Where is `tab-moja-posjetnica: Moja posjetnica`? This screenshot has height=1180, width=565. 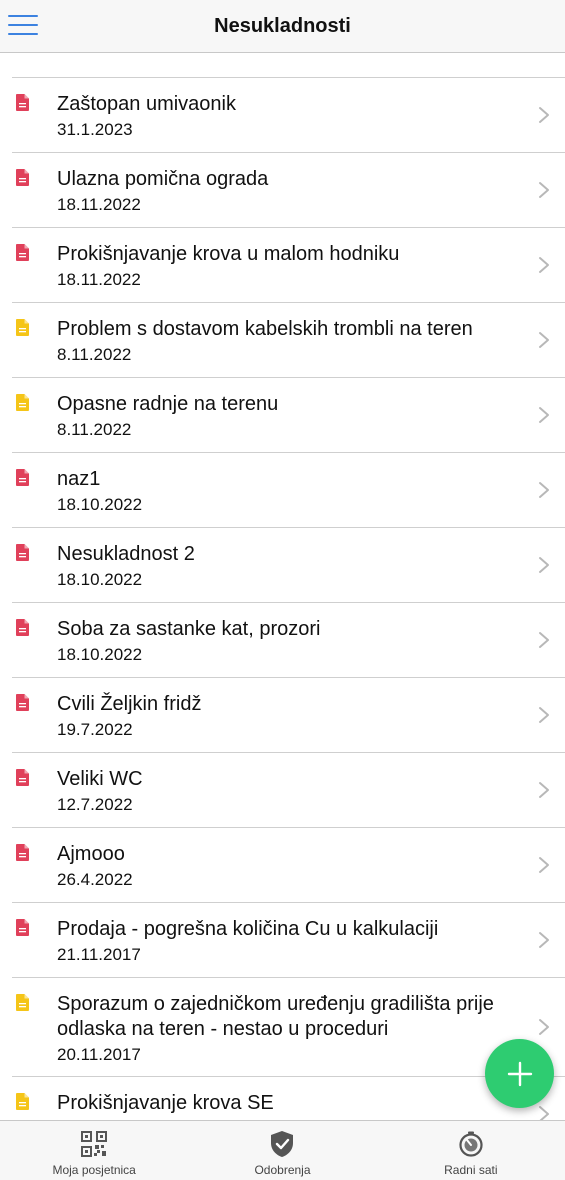 tab-moja-posjetnica: Moja posjetnica is located at coordinates (94, 1150).